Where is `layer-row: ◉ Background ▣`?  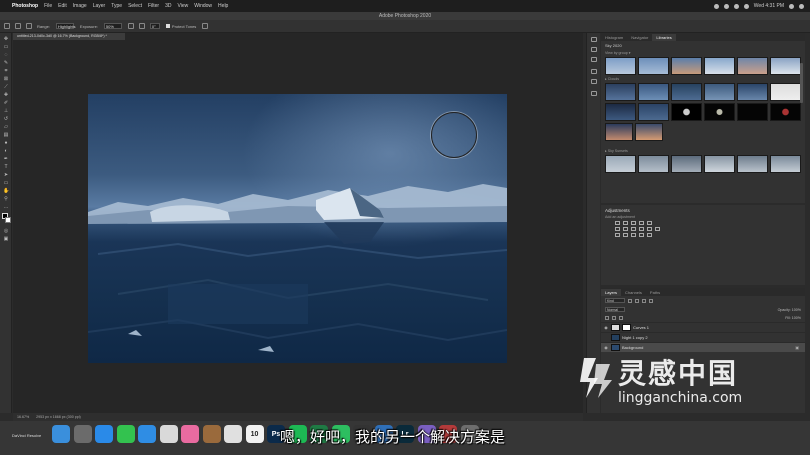 layer-row: ◉ Background ▣ is located at coordinates (703, 347).